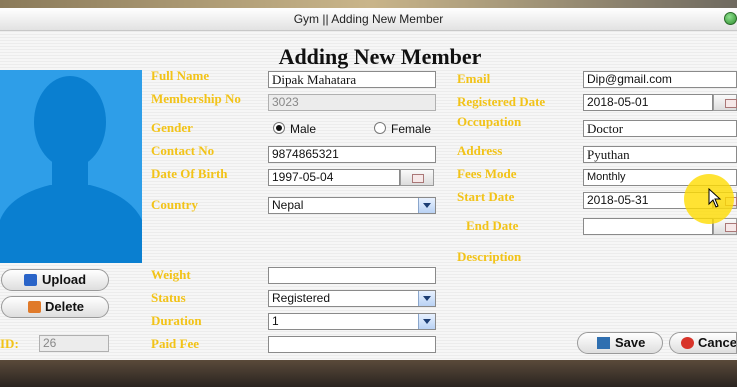  I want to click on full-name-input: Dipak Mahatara, so click(352, 79).